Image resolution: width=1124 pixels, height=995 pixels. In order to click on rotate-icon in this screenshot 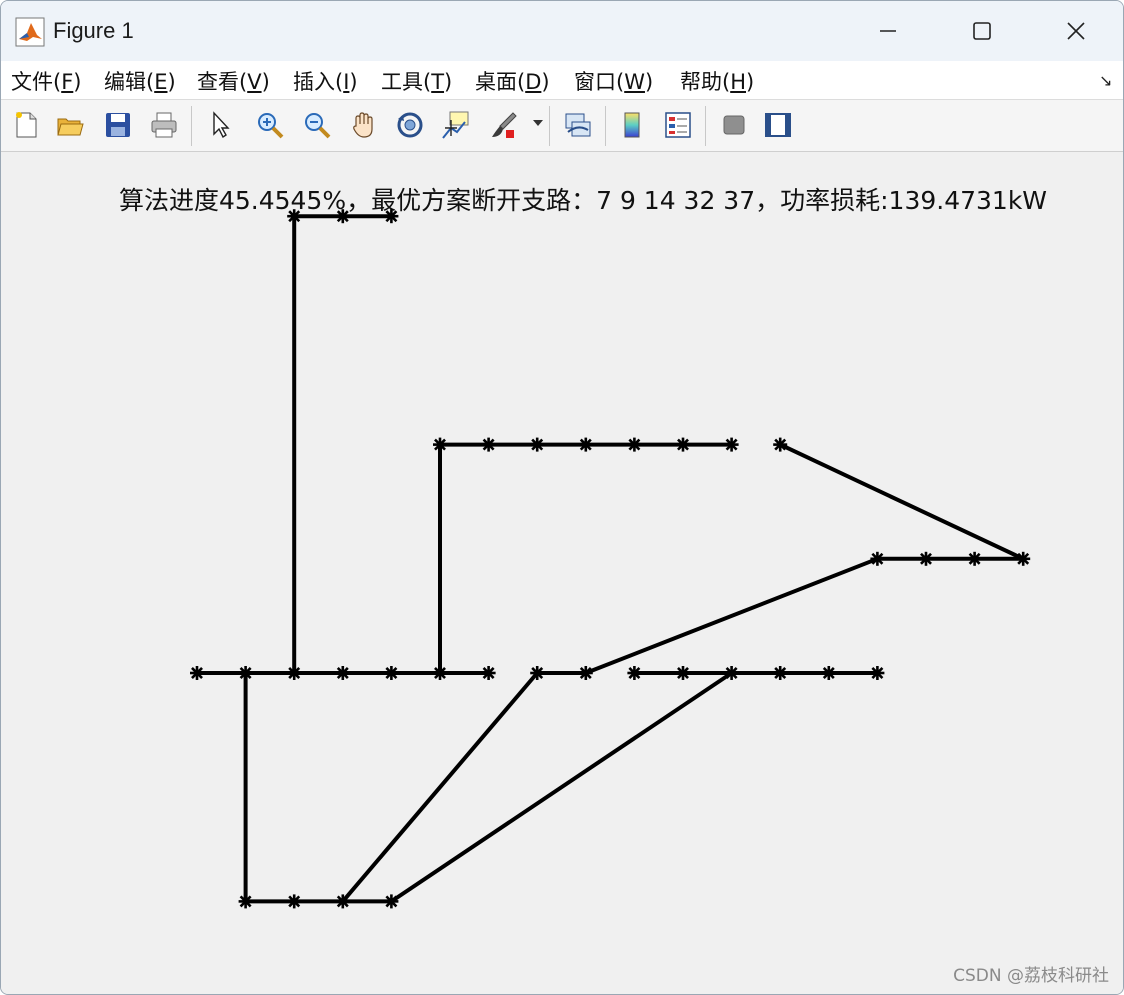, I will do `click(410, 125)`.